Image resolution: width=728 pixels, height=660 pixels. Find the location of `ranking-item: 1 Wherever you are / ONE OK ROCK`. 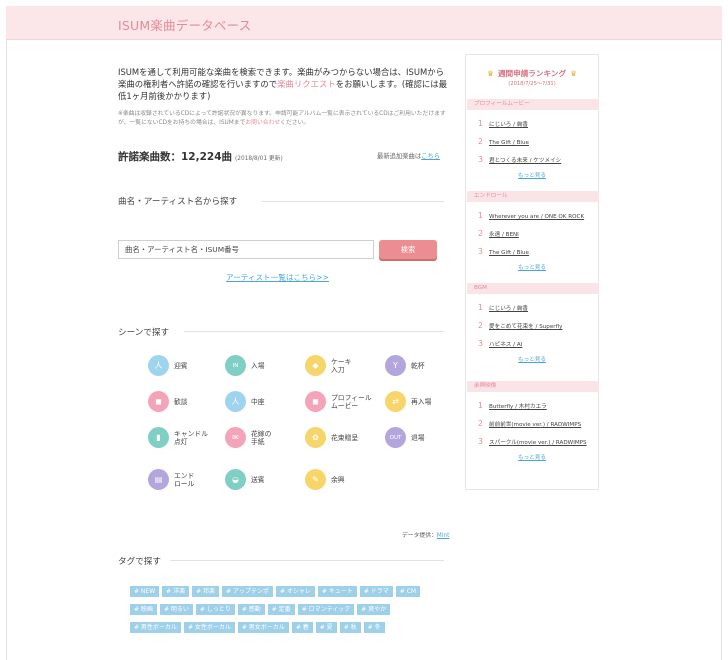

ranking-item: 1 Wherever you are / ONE OK ROCK is located at coordinates (531, 215).